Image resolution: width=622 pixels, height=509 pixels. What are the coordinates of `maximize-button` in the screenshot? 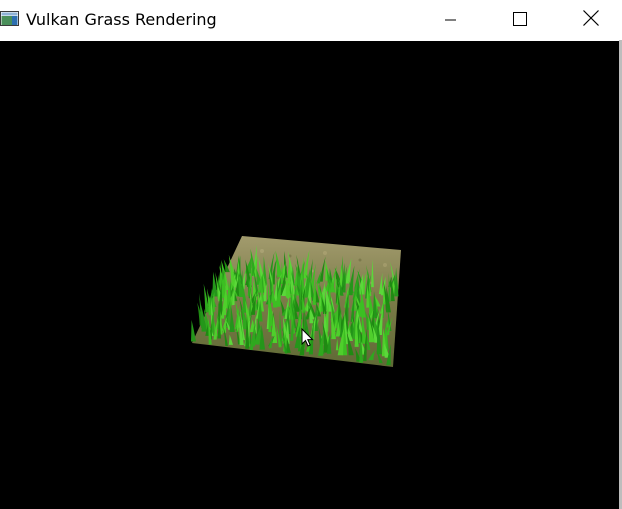 It's located at (520, 20).